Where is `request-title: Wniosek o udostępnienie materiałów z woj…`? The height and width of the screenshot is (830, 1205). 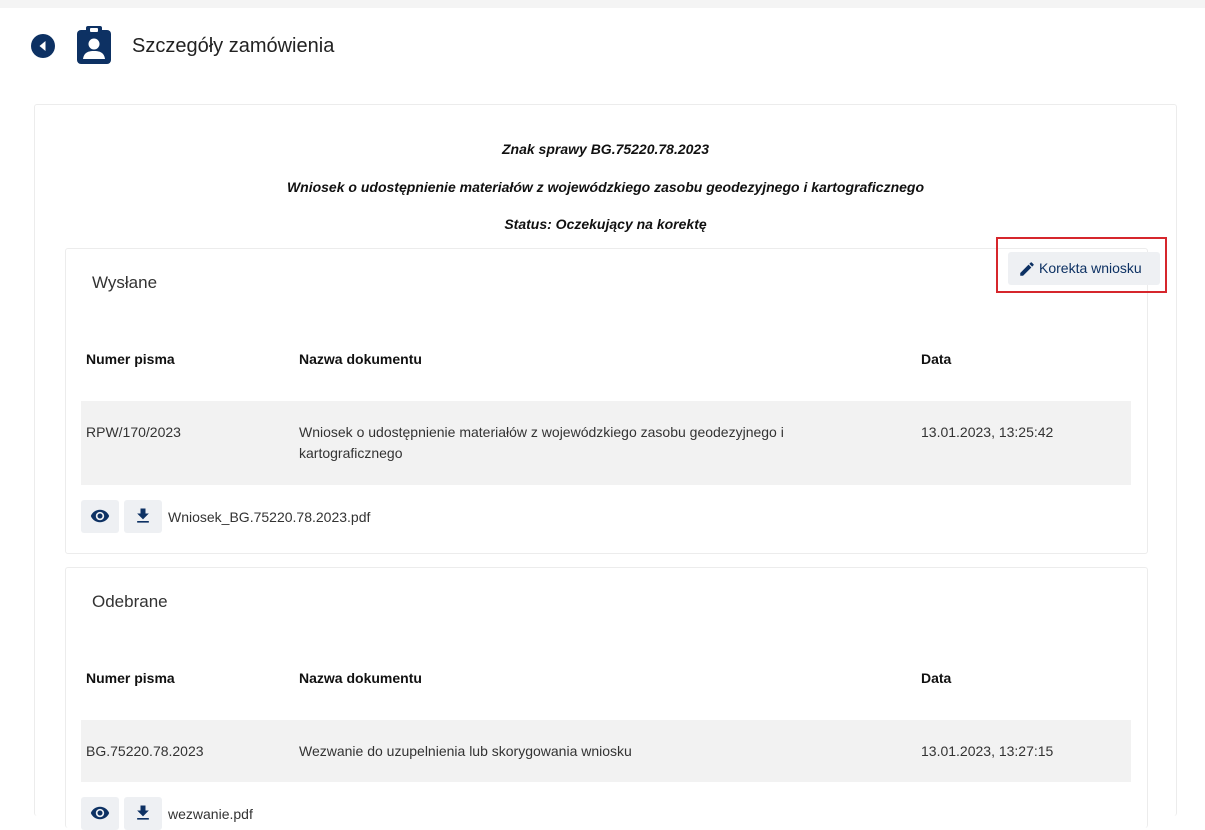
request-title: Wniosek o udostępnienie materiałów z woj… is located at coordinates (605, 187).